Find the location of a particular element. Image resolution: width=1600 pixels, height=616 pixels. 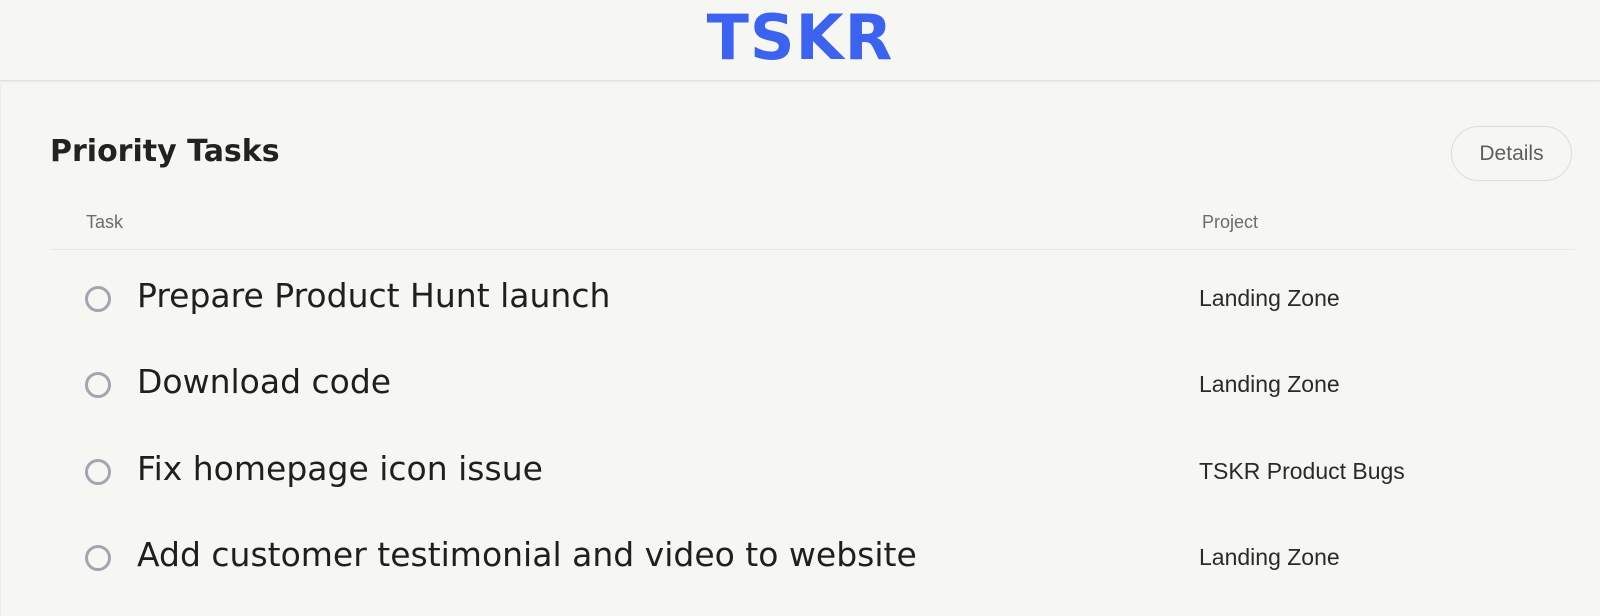

task-row: Prepare Product Hunt launch Landing Zone is located at coordinates (800, 298).